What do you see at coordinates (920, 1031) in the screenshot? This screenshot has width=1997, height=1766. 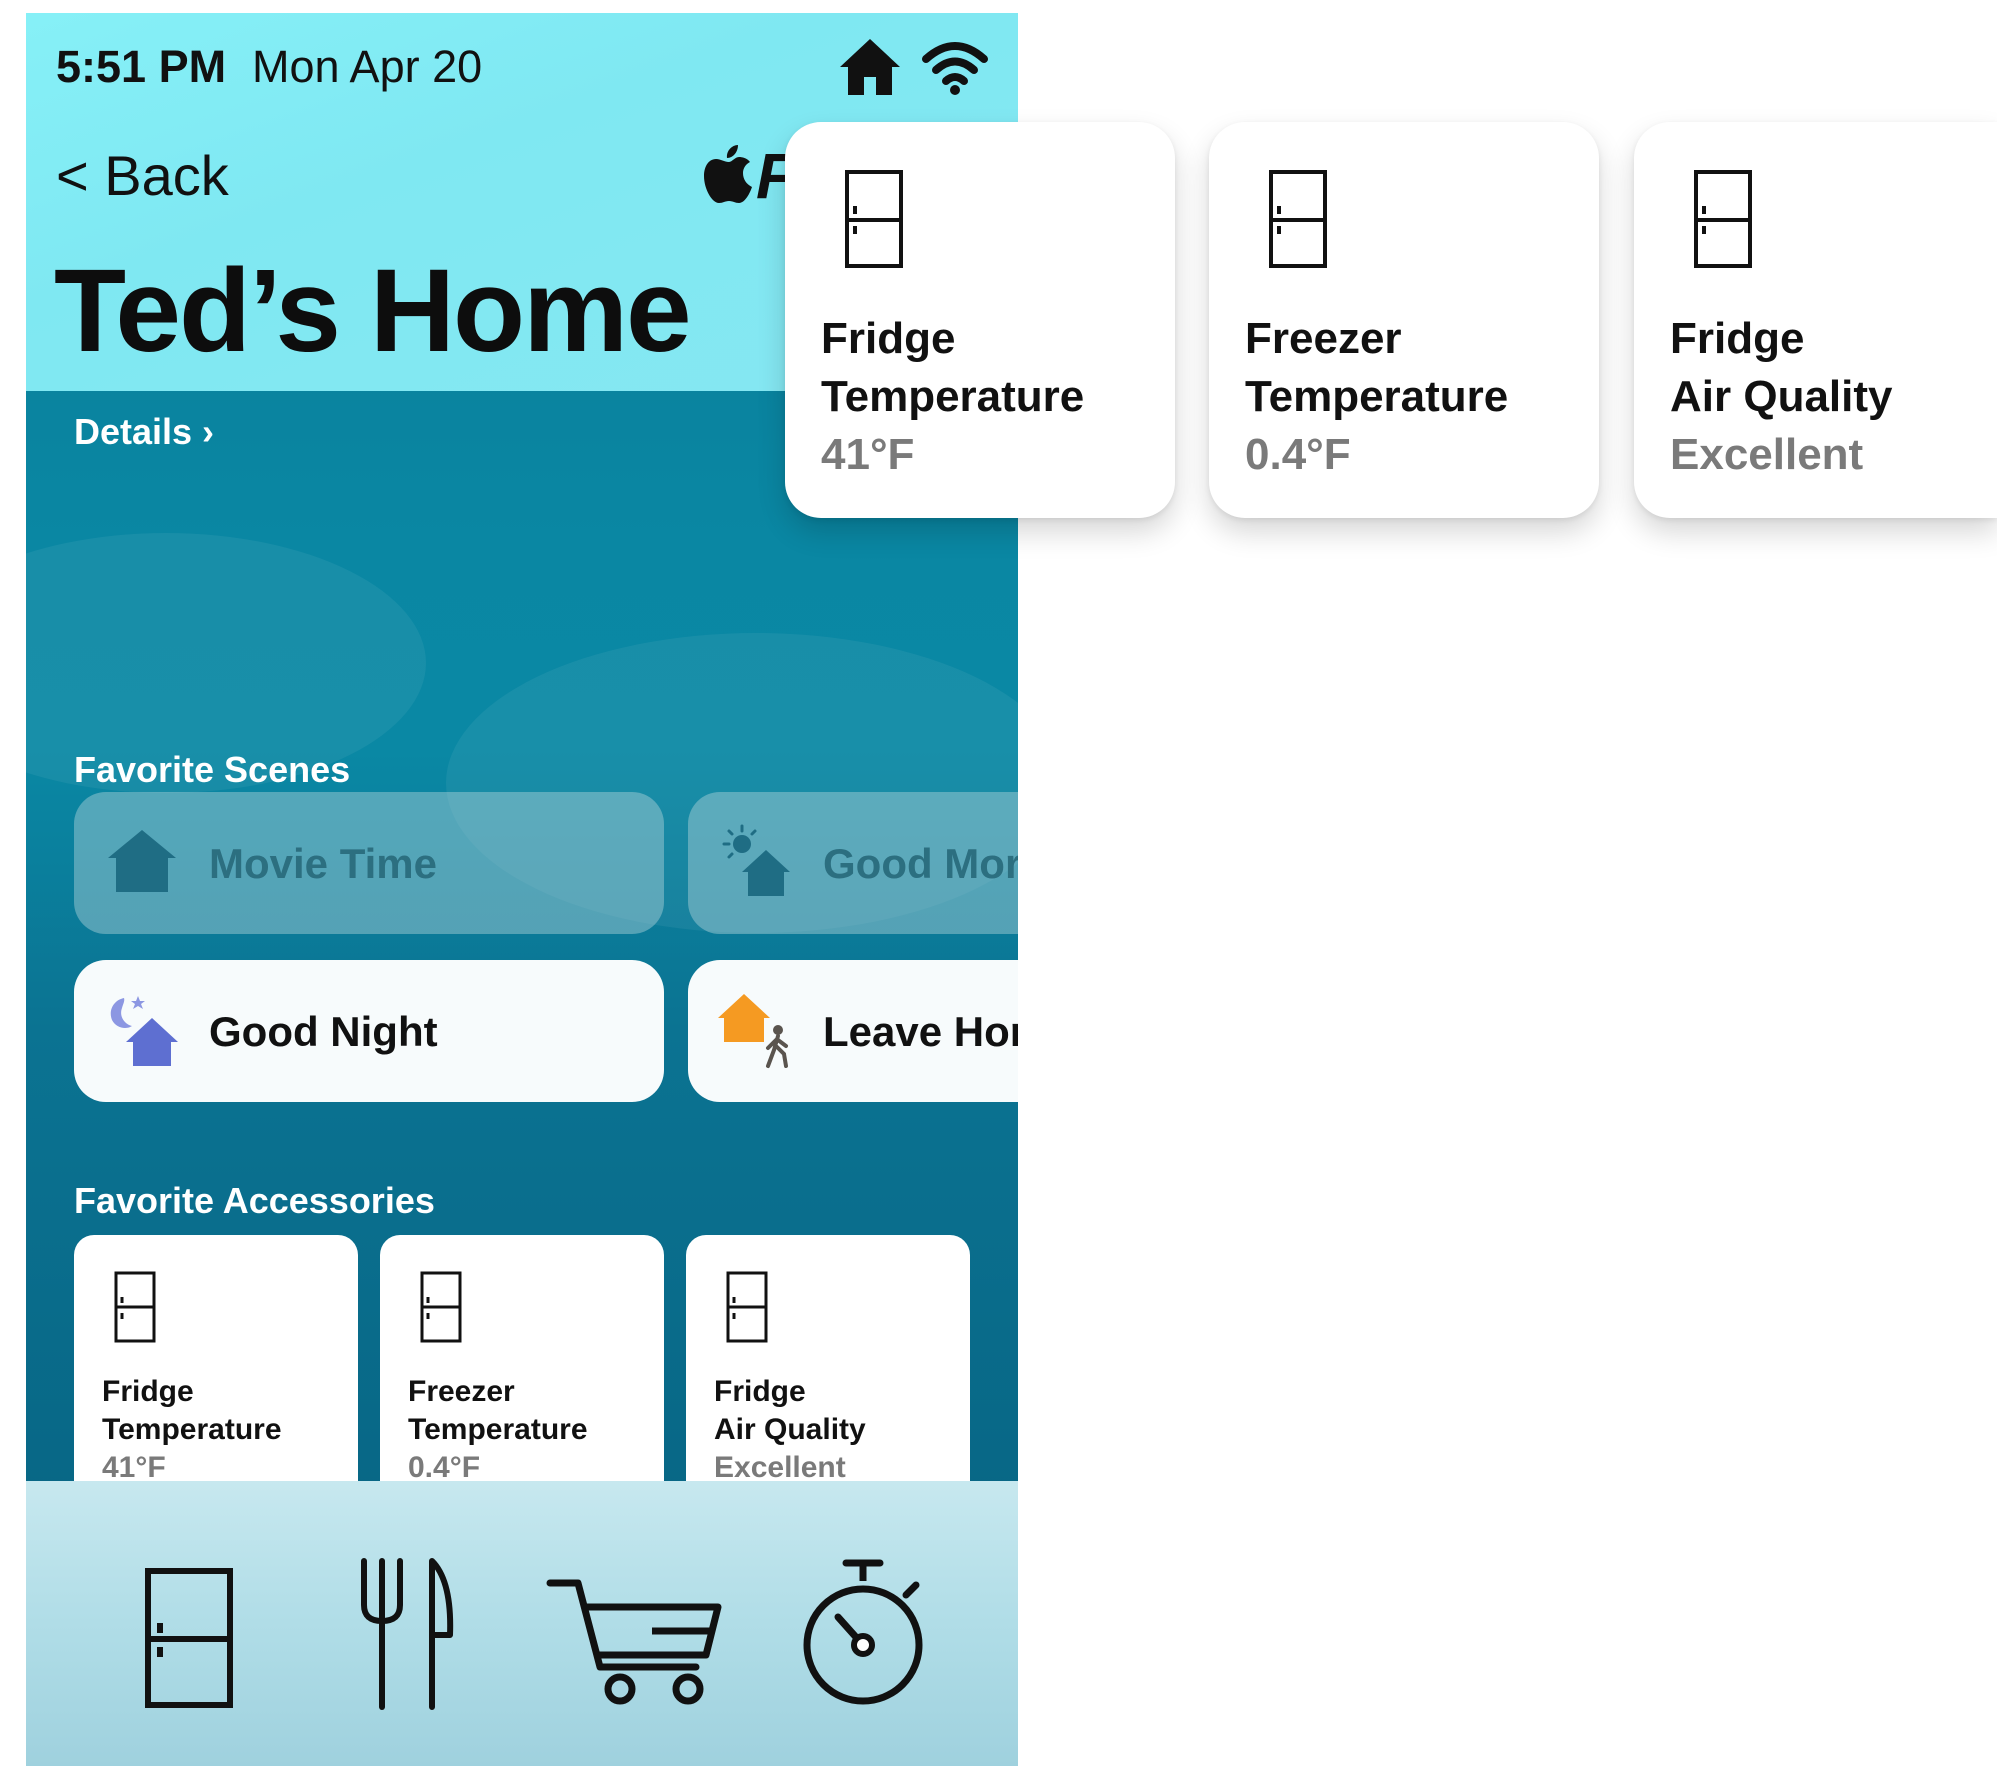 I see `scene-label: Leave Home` at bounding box center [920, 1031].